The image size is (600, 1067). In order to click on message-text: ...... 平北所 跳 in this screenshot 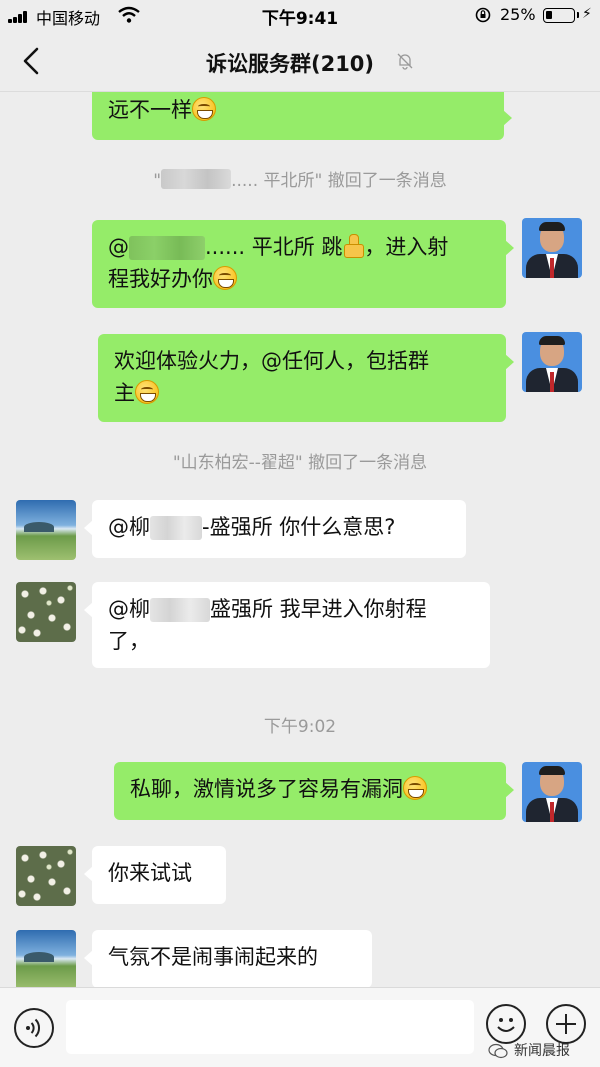, I will do `click(274, 247)`.